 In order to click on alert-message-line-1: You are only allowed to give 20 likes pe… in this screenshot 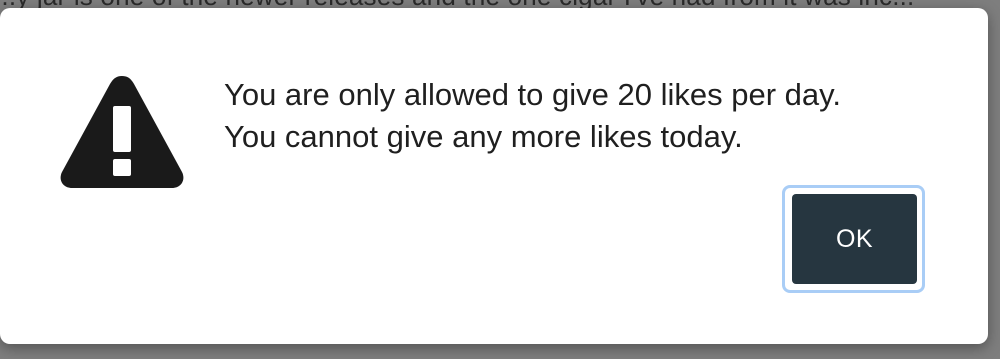, I will do `click(532, 94)`.